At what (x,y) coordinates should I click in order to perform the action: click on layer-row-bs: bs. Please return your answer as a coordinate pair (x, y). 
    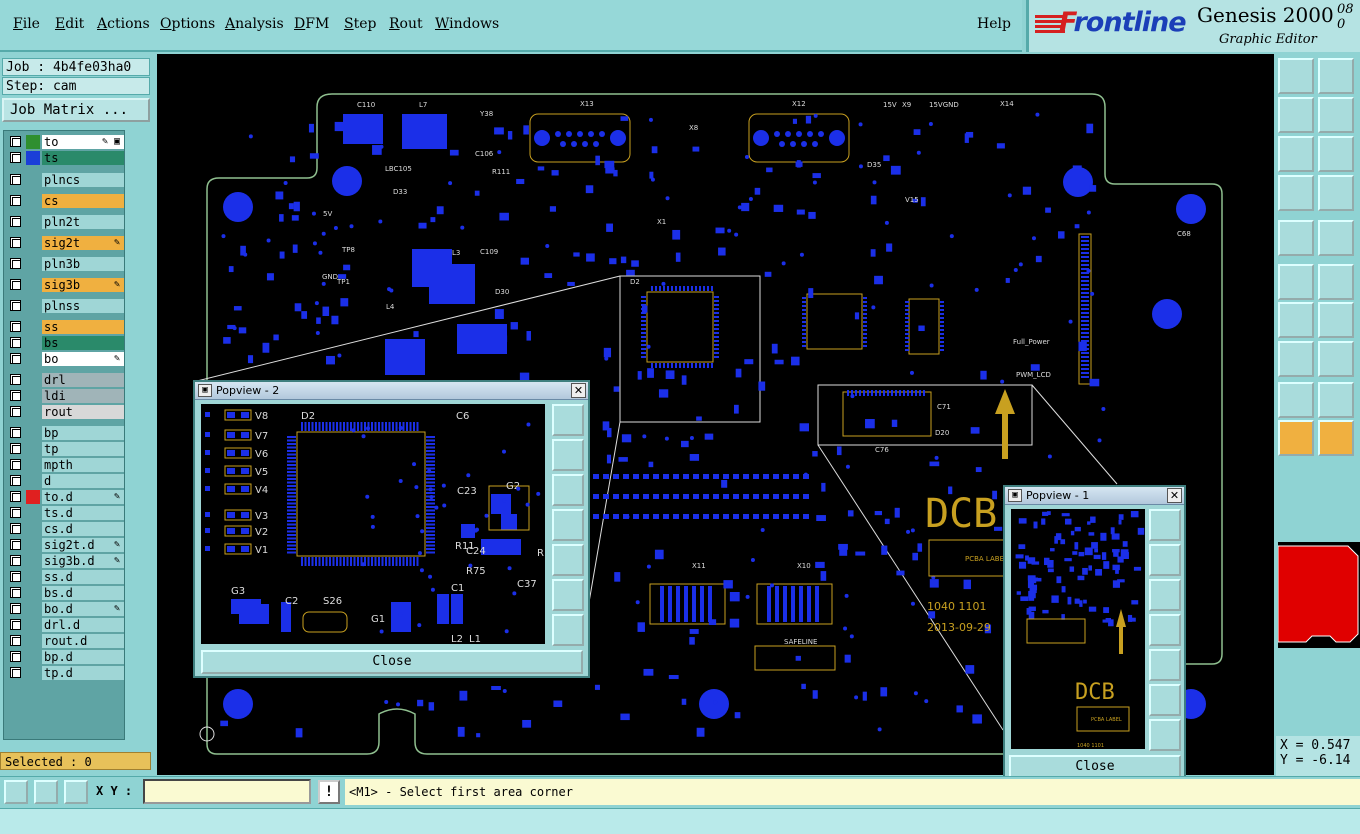
    Looking at the image, I should click on (65, 343).